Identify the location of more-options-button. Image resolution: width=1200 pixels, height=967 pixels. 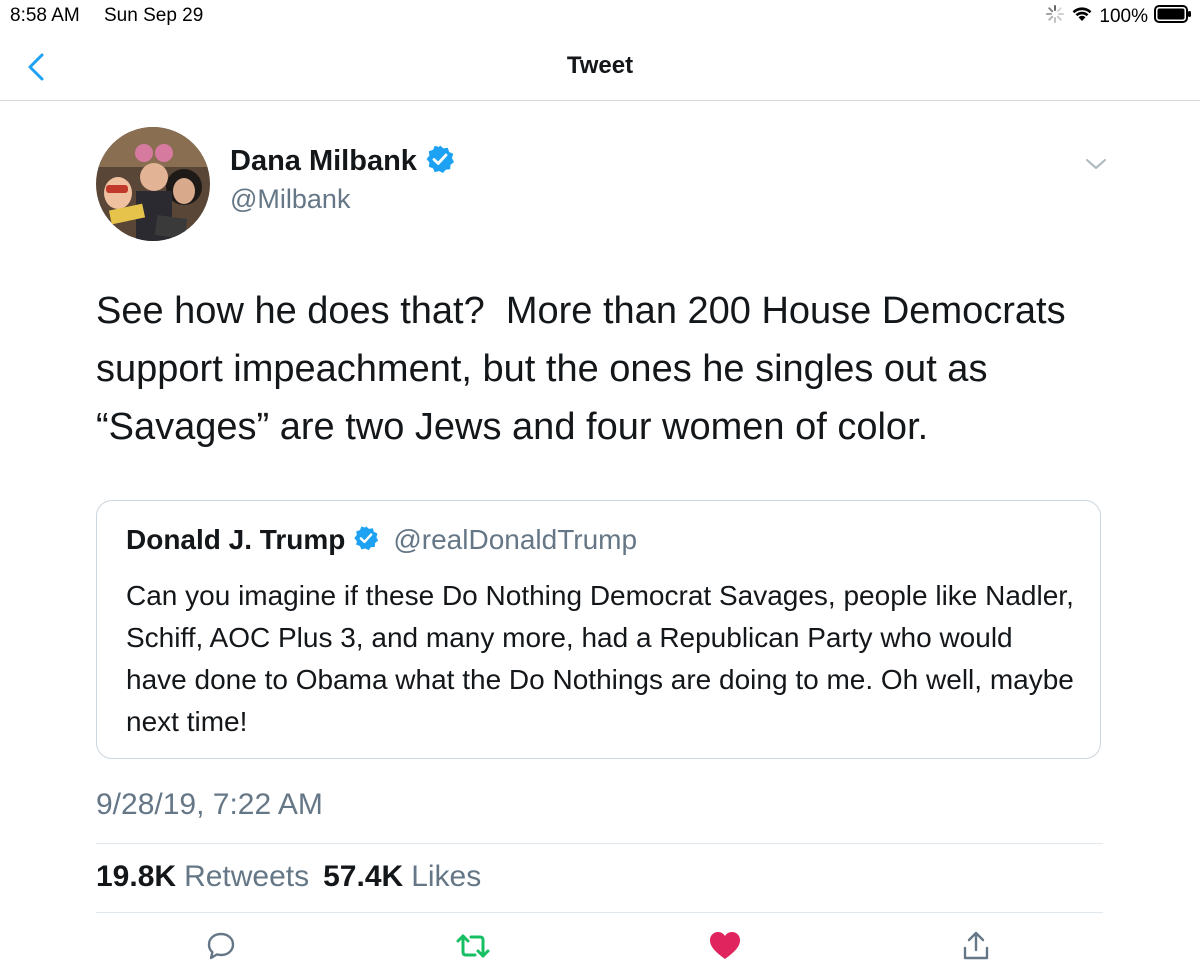
(1096, 164).